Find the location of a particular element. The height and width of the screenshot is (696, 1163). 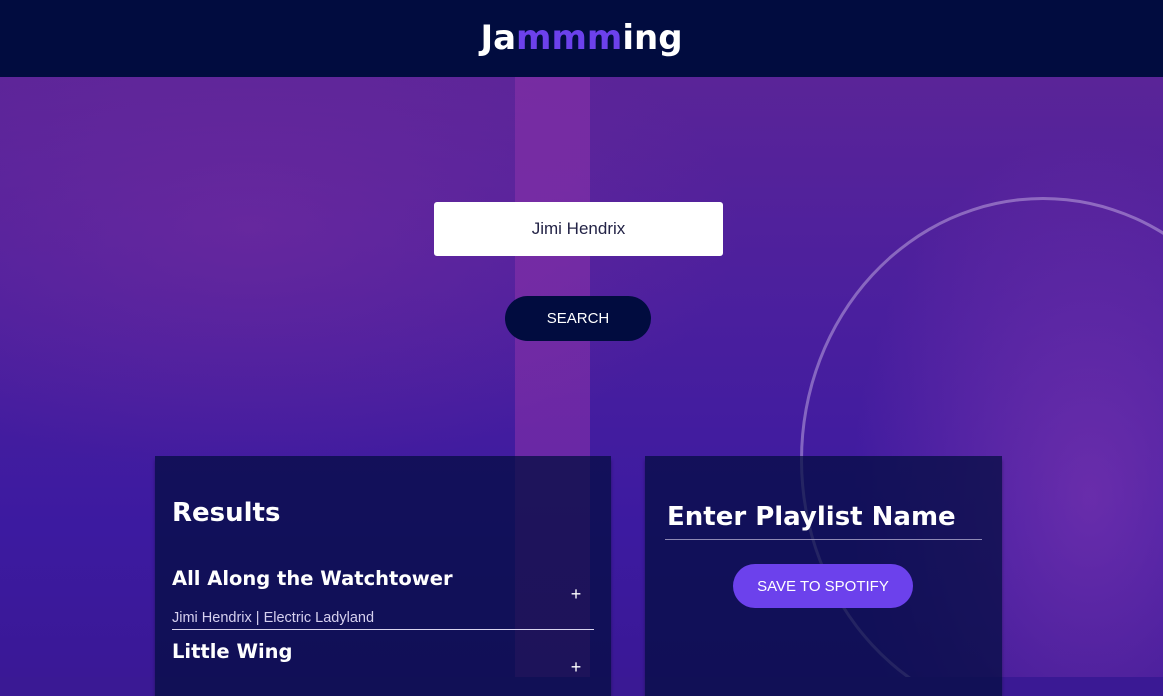

results-title: Results is located at coordinates (226, 513).